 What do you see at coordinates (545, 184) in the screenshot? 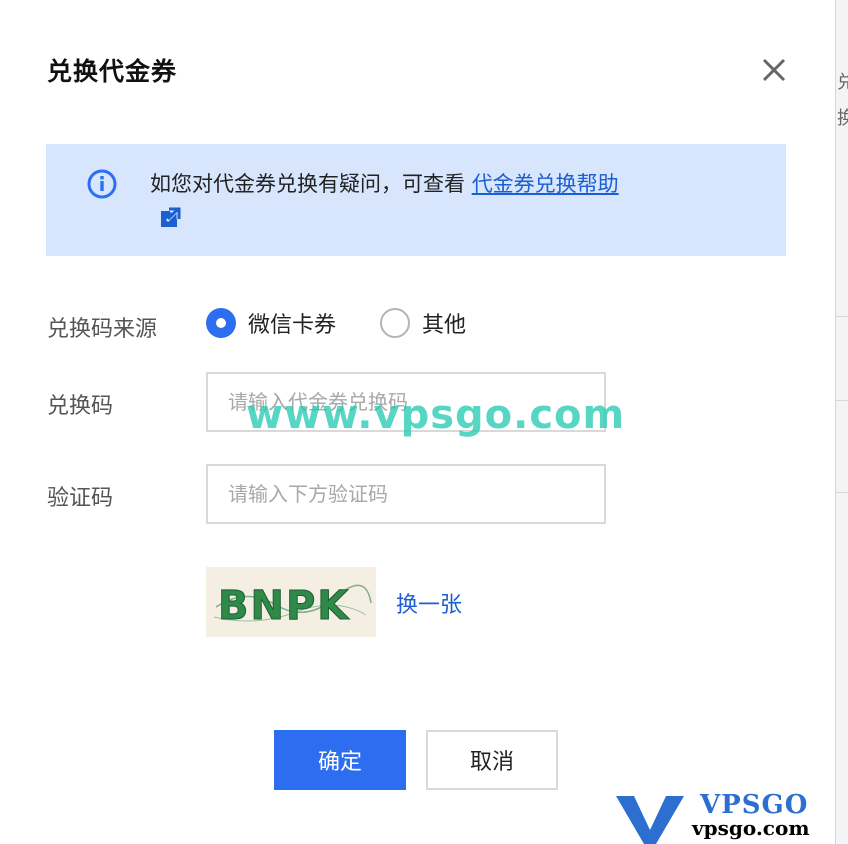
I see `help-link: 代金券兑换帮助` at bounding box center [545, 184].